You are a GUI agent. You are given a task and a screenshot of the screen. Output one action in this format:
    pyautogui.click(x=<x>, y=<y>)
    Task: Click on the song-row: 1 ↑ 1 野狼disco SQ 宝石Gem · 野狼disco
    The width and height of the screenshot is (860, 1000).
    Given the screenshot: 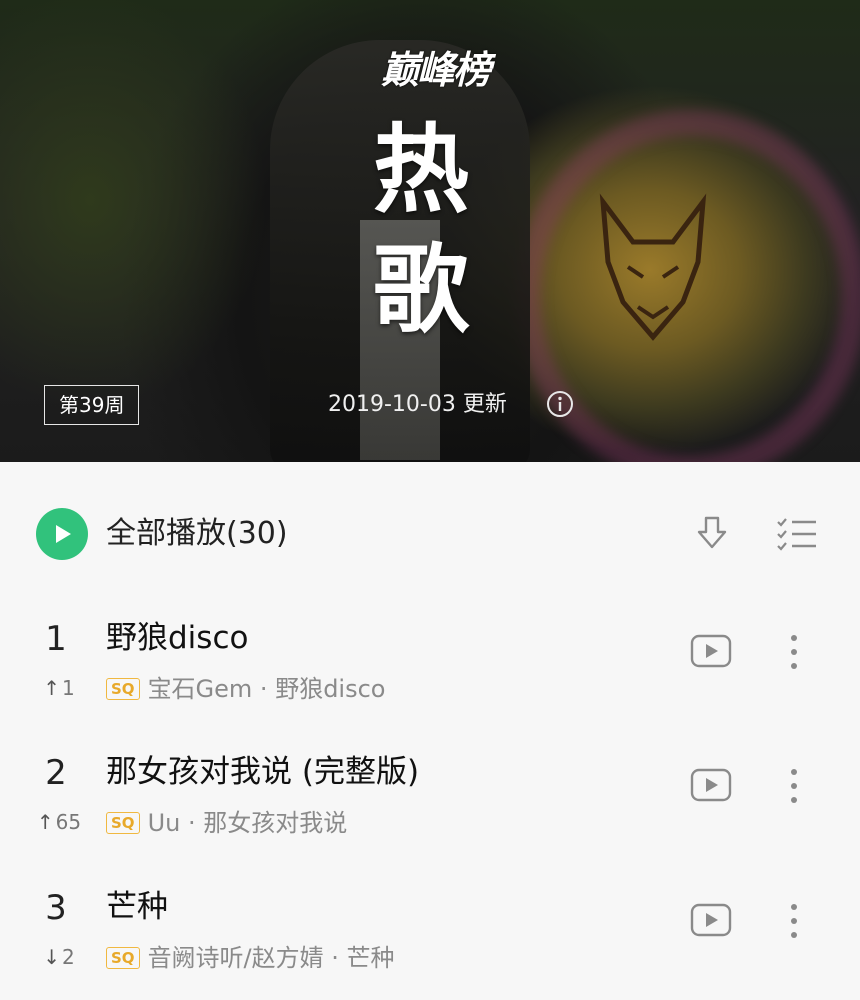 What is the action you would take?
    pyautogui.click(x=430, y=664)
    